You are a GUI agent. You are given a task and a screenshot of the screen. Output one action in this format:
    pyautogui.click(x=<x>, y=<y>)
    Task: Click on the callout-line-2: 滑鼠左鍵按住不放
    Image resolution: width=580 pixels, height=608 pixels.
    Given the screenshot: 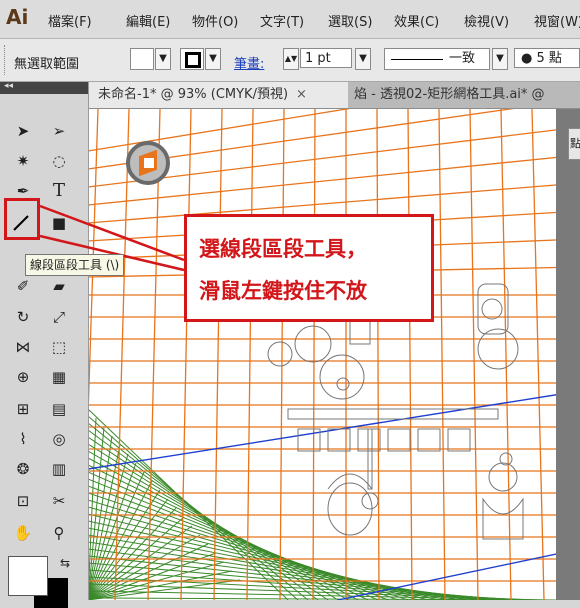 What is the action you would take?
    pyautogui.click(x=283, y=291)
    